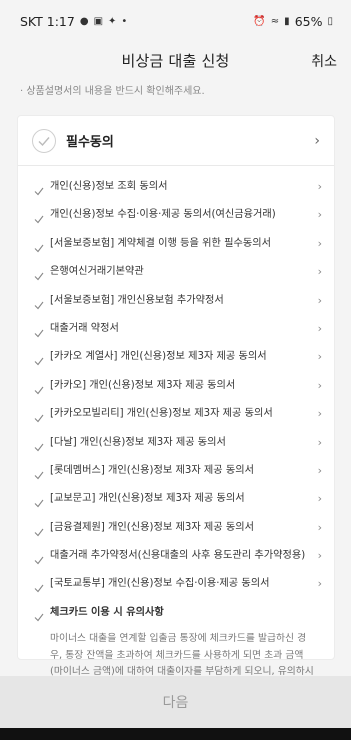 The width and height of the screenshot is (351, 740). Describe the element at coordinates (152, 470) in the screenshot. I see `agreement-item-label: [롯데멤버스] 개인(신용)정보 제3자 제공 동의서` at that location.